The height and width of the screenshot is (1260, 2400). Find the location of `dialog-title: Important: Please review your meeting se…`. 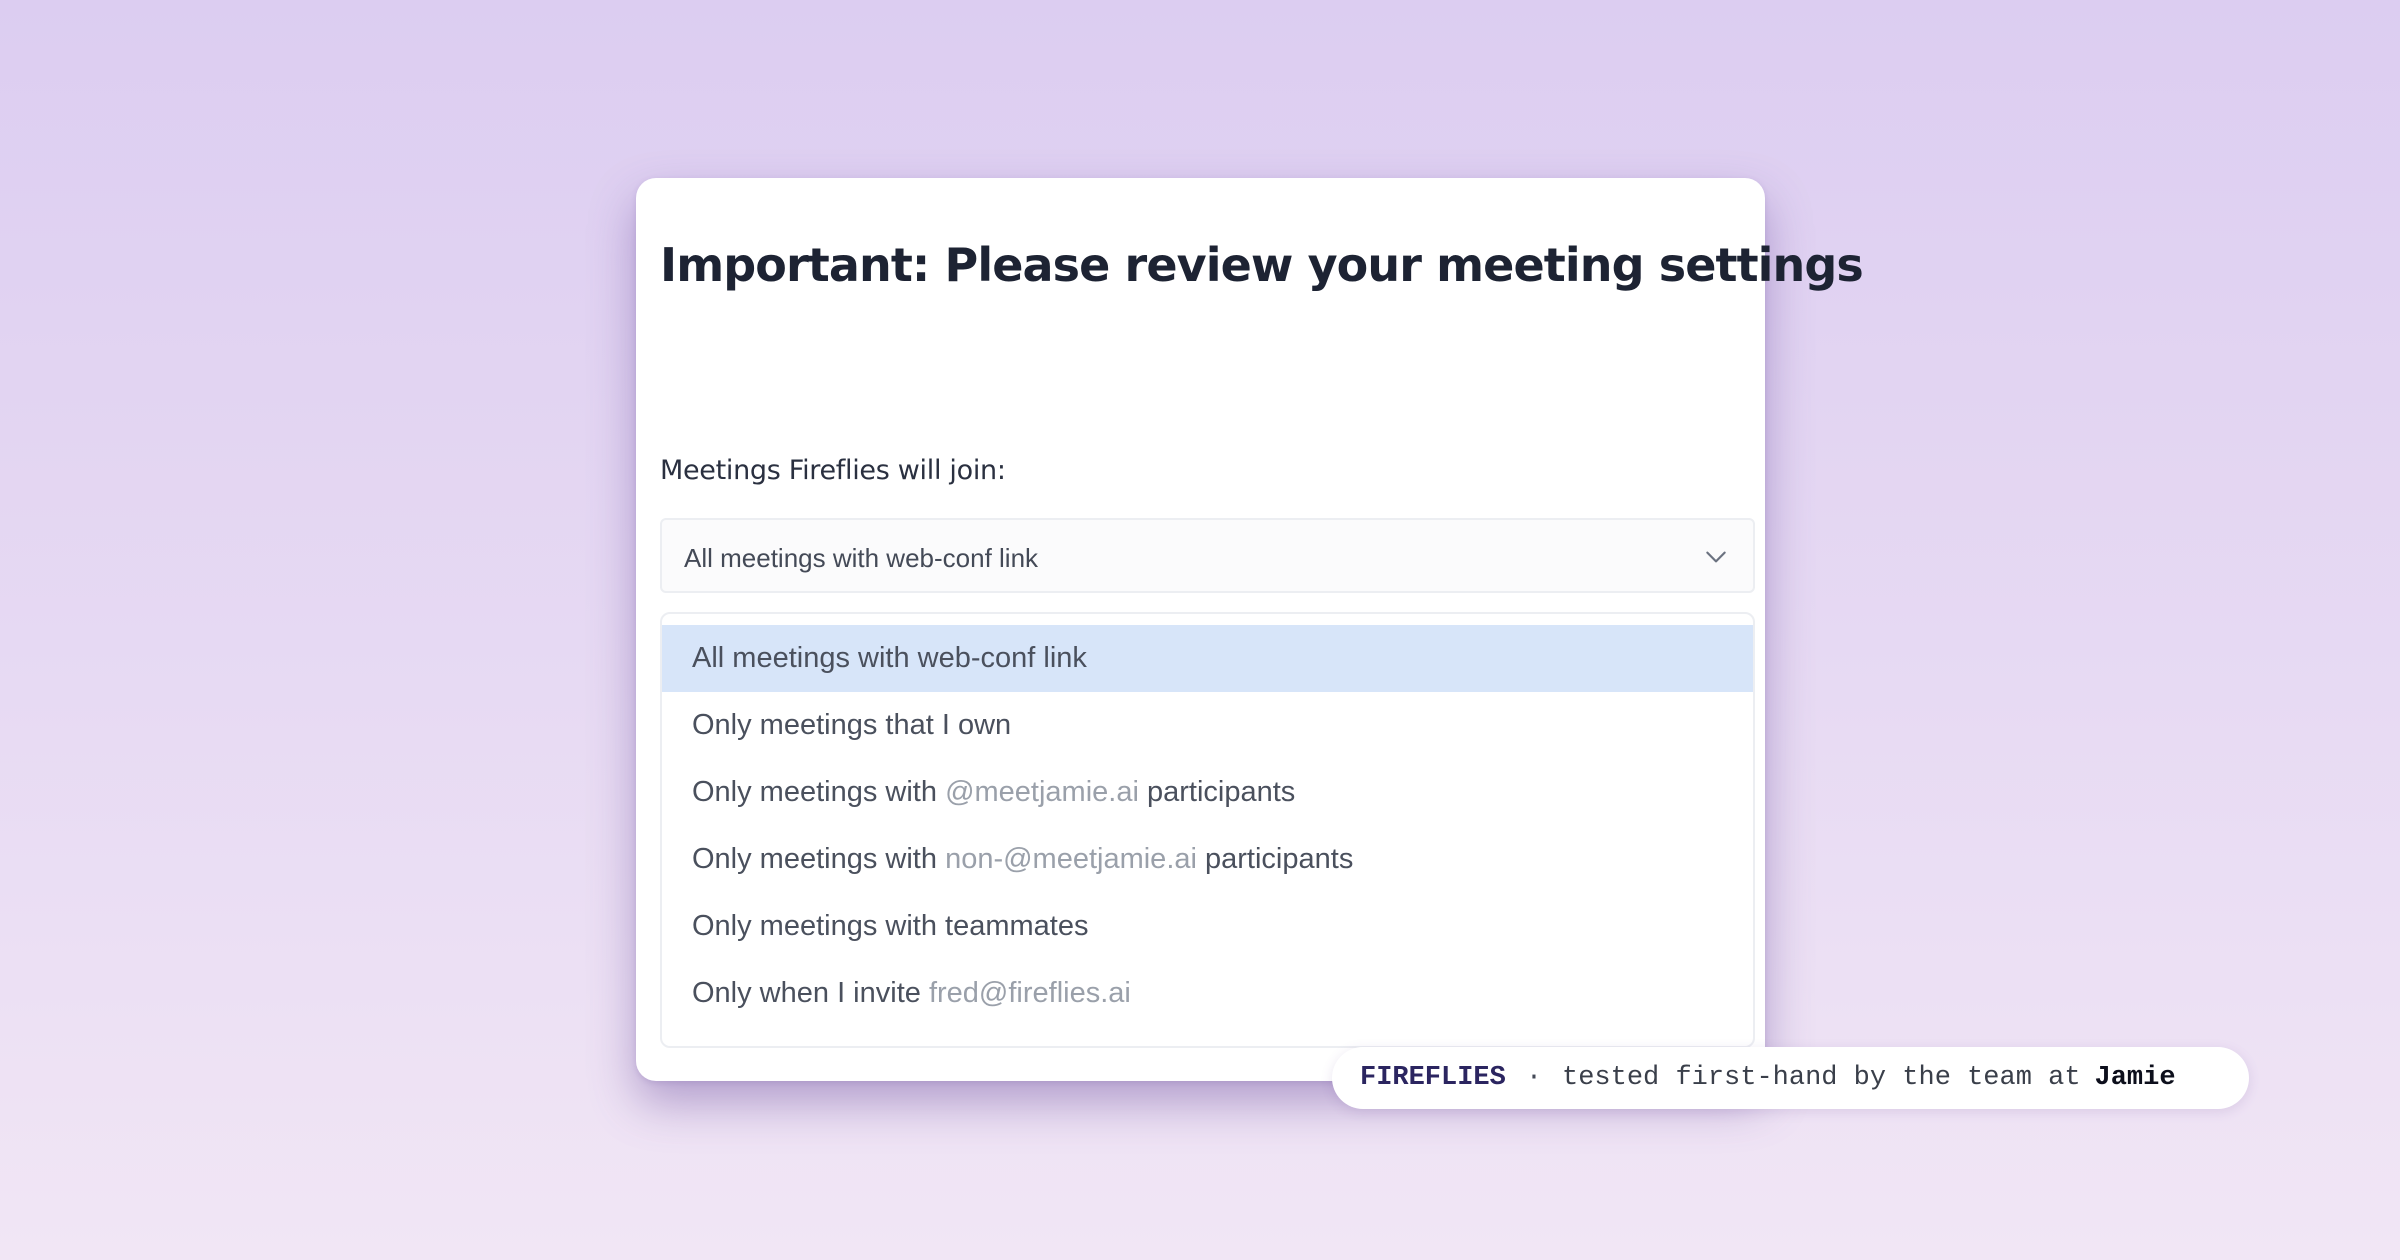

dialog-title: Important: Please review your meeting se… is located at coordinates (1262, 265).